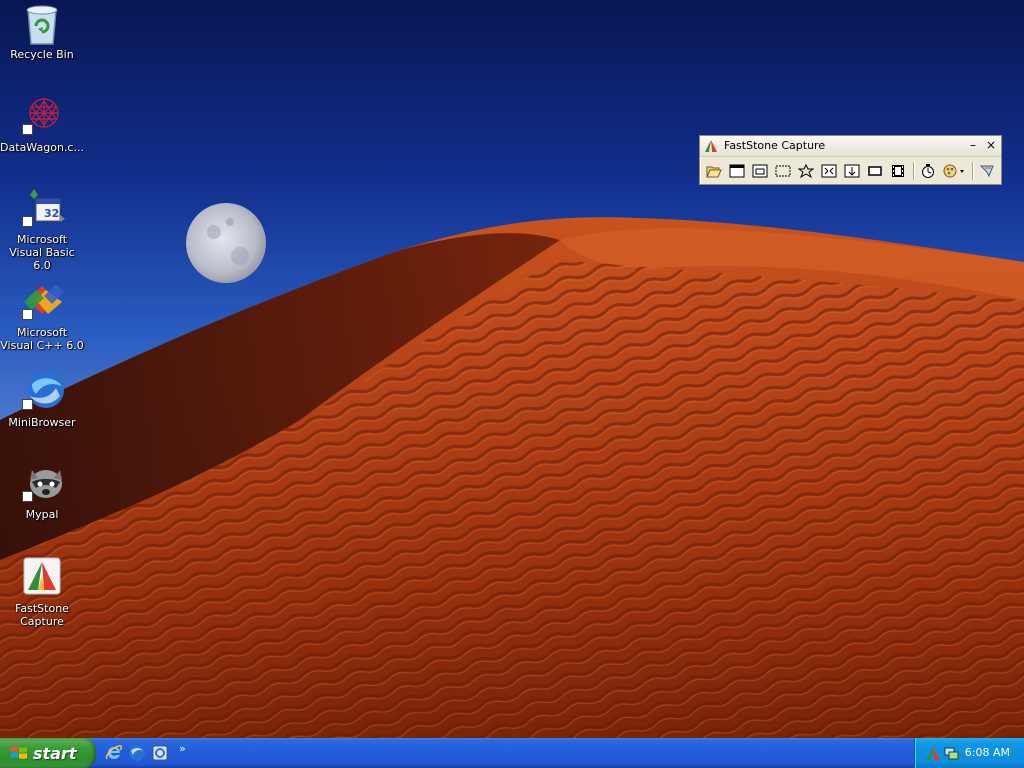 The width and height of the screenshot is (1024, 768). I want to click on faststone-tray-icon, so click(933, 753).